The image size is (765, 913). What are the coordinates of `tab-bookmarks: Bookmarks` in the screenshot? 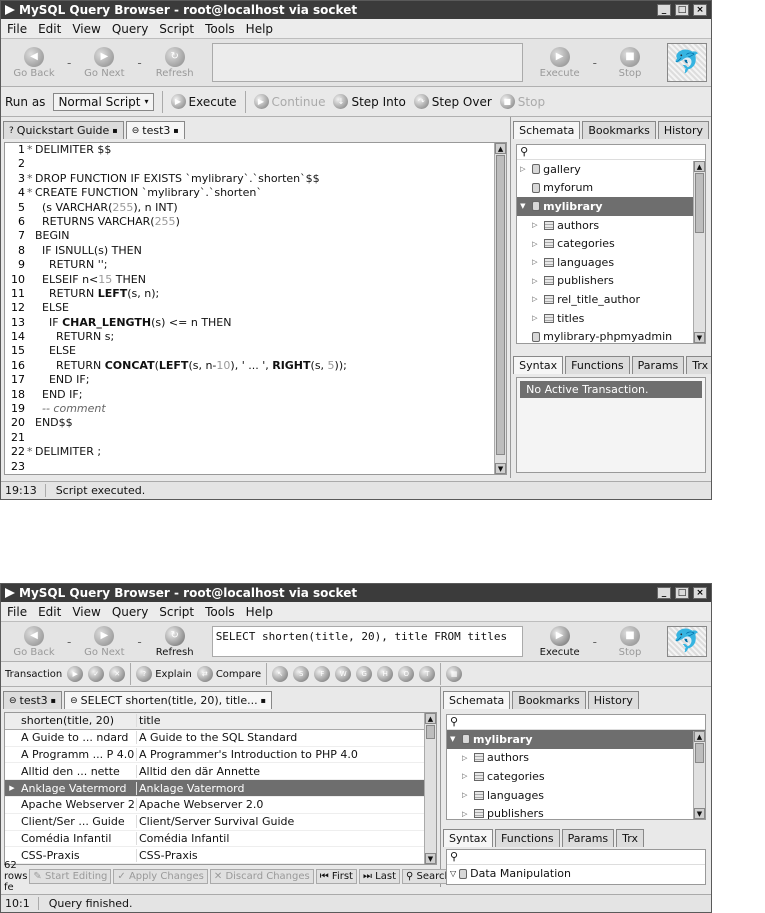 It's located at (549, 700).